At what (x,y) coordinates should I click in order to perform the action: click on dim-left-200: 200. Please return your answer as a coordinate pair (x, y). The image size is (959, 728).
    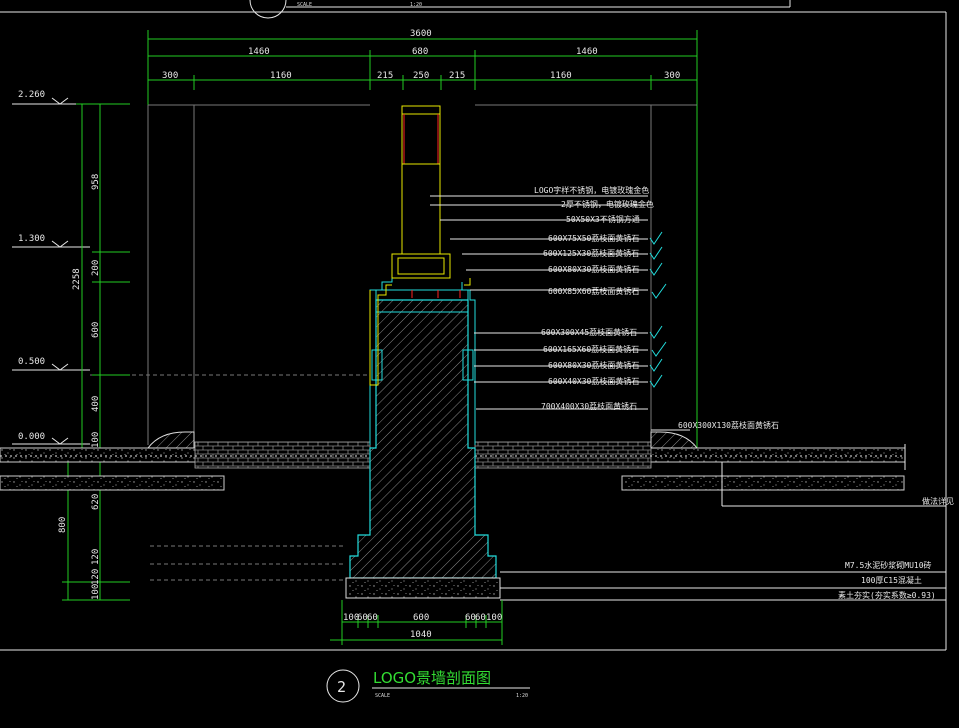
    Looking at the image, I should click on (96, 268).